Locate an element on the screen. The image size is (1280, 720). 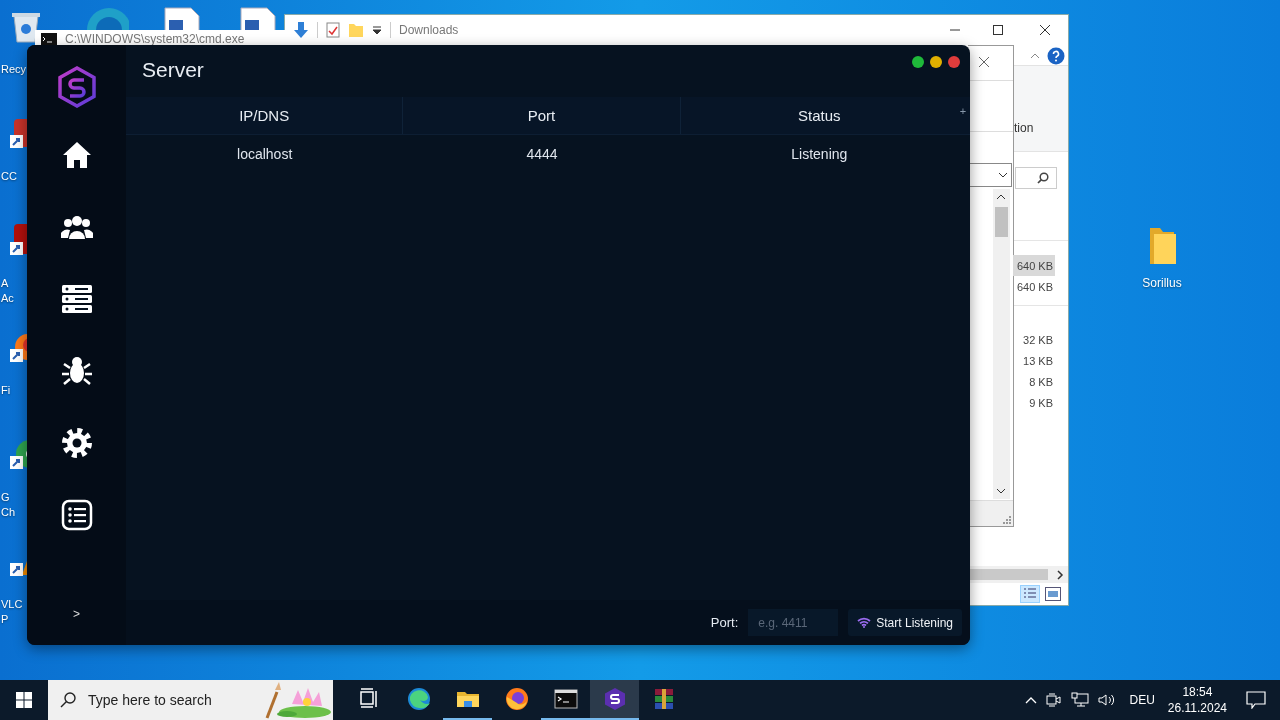
table-cell-text: Listening is located at coordinates (819, 154).